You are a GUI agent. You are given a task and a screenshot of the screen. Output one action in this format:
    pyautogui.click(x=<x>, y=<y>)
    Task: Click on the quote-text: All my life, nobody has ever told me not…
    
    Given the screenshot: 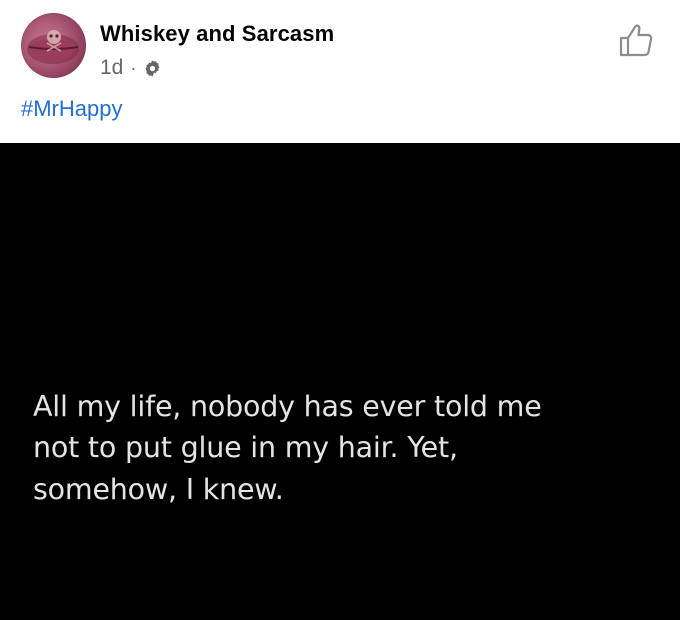 What is the action you would take?
    pyautogui.click(x=287, y=448)
    